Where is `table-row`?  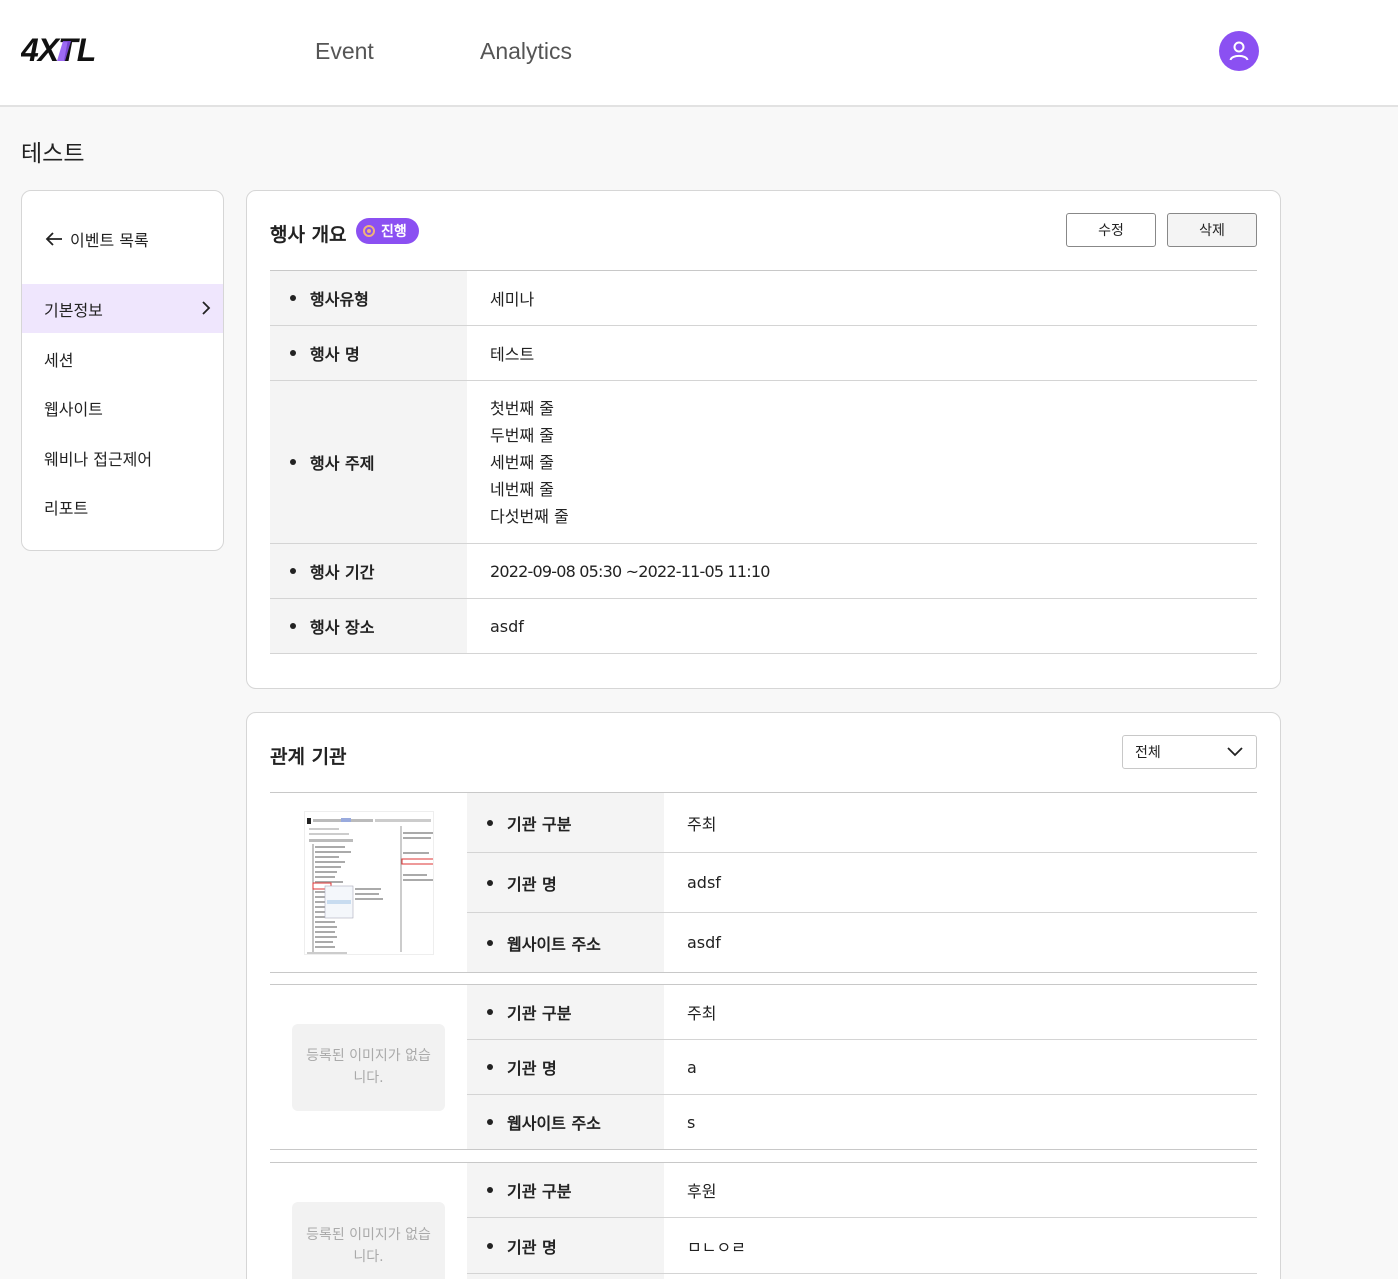
table-row is located at coordinates (862, 1276).